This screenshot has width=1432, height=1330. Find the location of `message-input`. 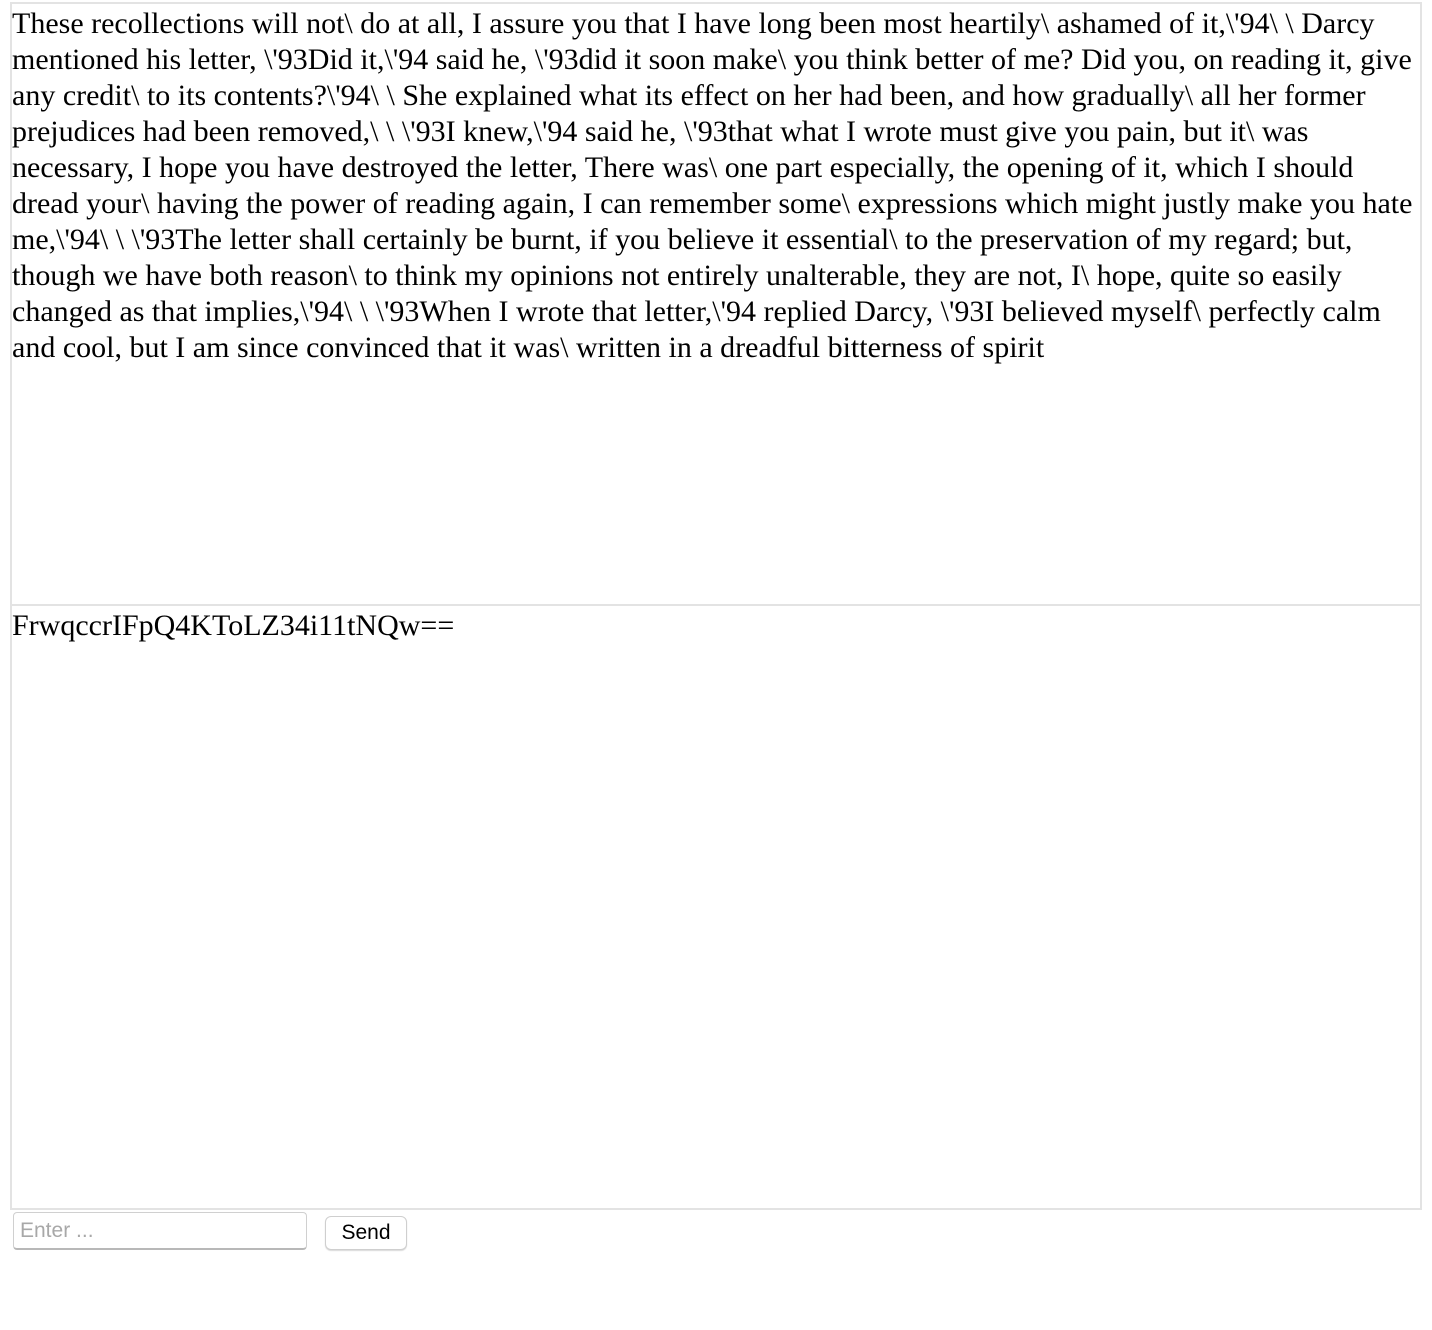

message-input is located at coordinates (160, 1231).